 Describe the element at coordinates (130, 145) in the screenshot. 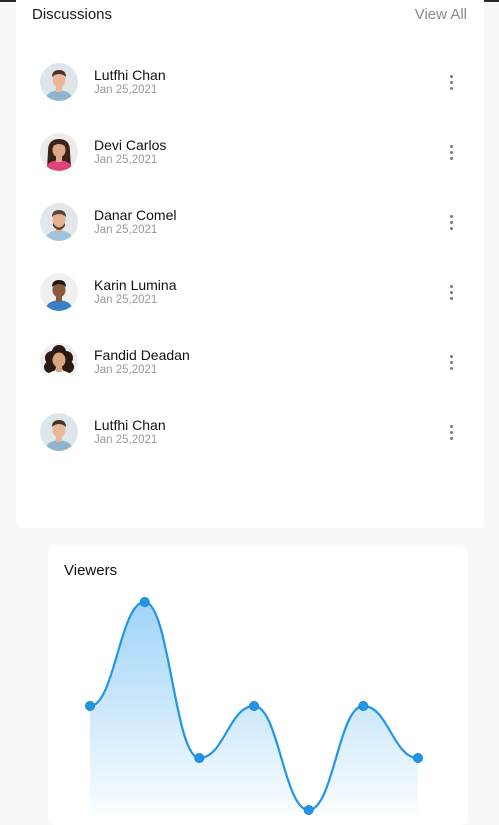

I see `discussion-author-name: Devi Carlos` at that location.